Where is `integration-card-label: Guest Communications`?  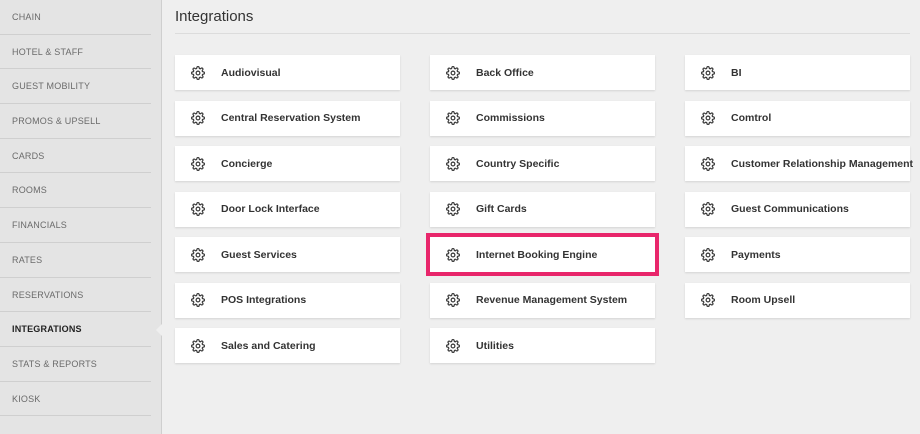 integration-card-label: Guest Communications is located at coordinates (790, 209).